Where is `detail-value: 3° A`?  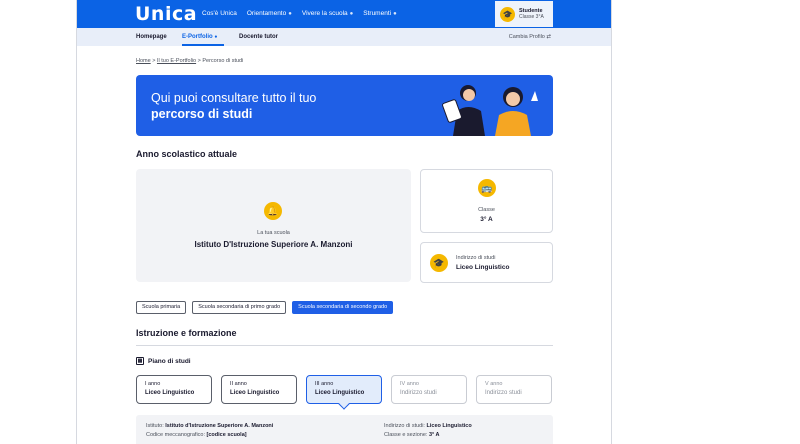 detail-value: 3° A is located at coordinates (434, 435).